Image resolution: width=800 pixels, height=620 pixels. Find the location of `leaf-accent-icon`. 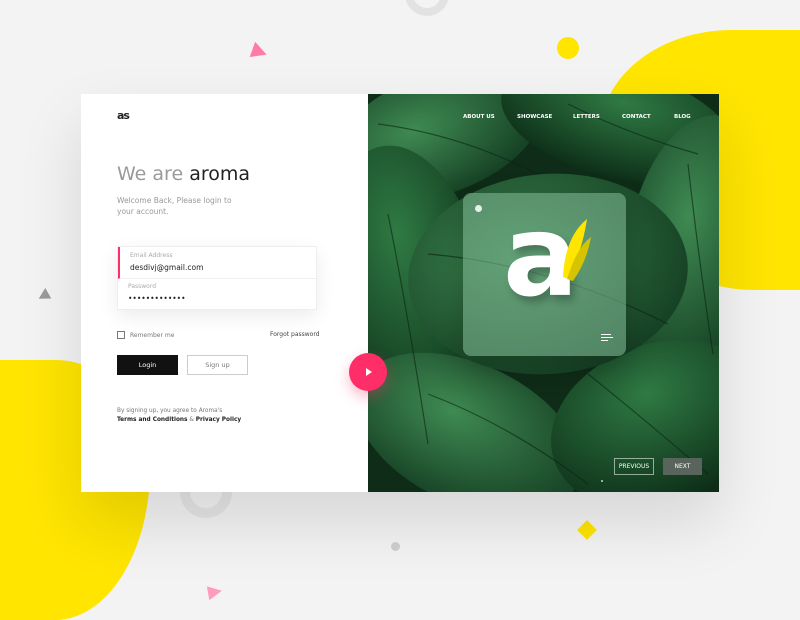

leaf-accent-icon is located at coordinates (577, 250).